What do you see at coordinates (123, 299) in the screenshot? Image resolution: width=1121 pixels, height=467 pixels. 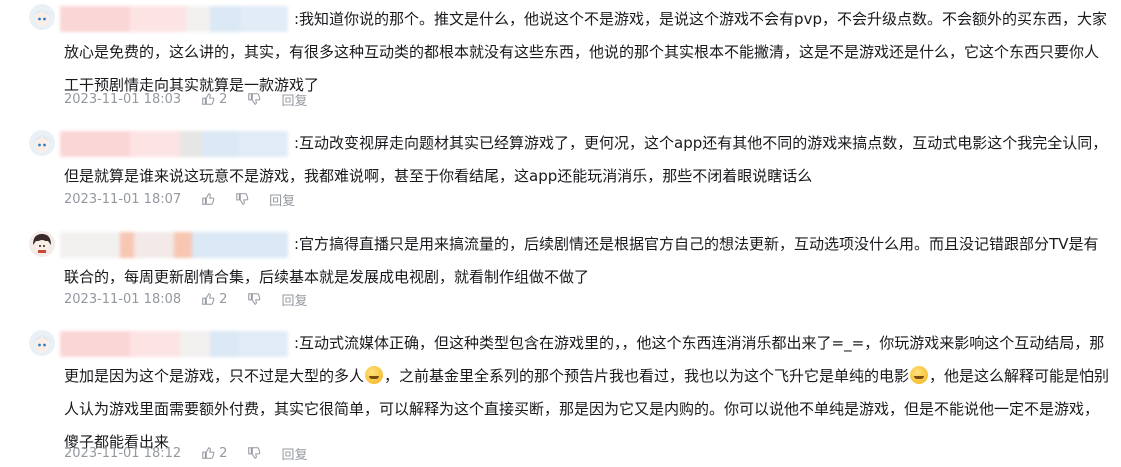 I see `comment-time: 2023-11-01 18:08` at bounding box center [123, 299].